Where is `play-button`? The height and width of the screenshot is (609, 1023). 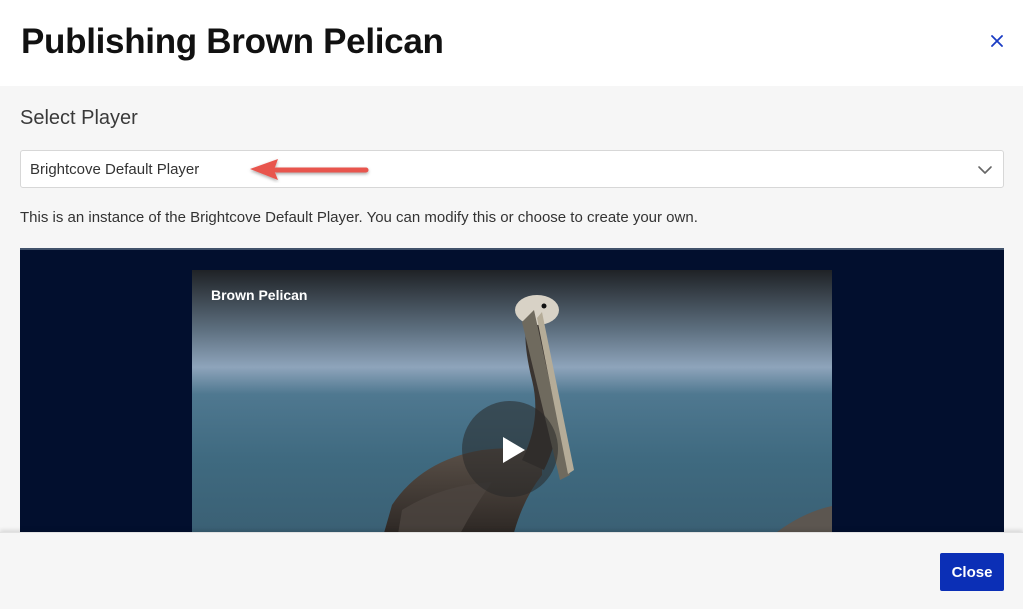
play-button is located at coordinates (510, 449).